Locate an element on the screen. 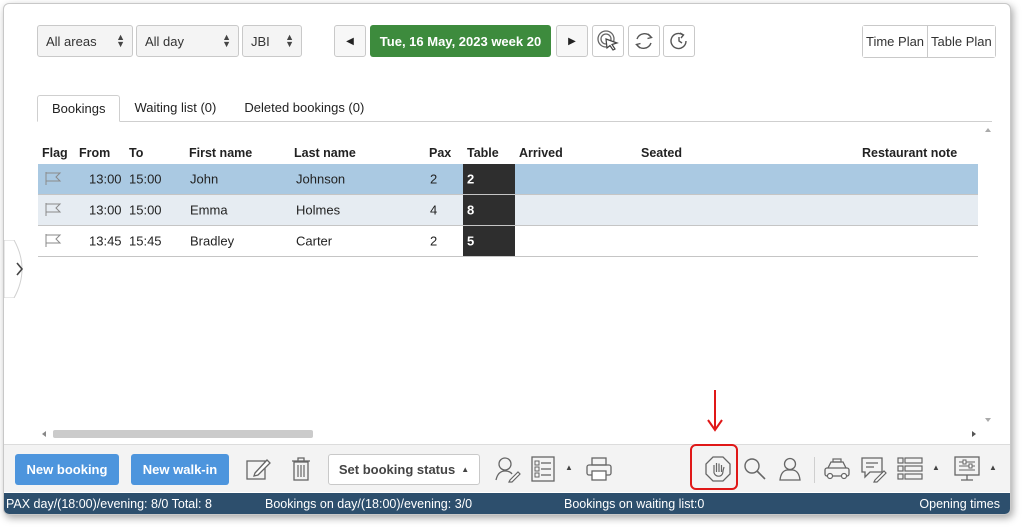 The height and width of the screenshot is (528, 1024). tab-deleted-bookings: Deleted bookings (0) is located at coordinates (304, 108).